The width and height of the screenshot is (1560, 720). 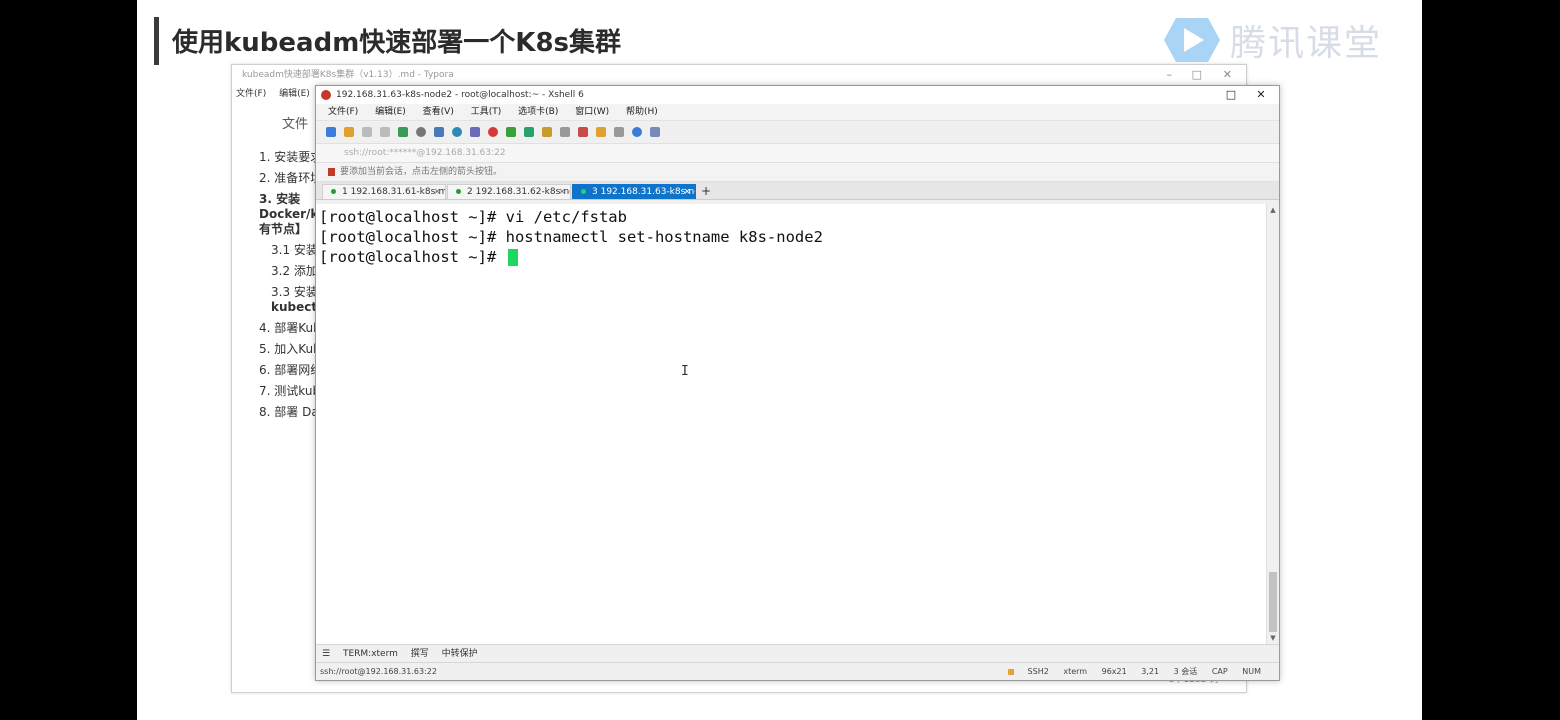 I want to click on brand: 腾讯课堂, so click(x=1272, y=40).